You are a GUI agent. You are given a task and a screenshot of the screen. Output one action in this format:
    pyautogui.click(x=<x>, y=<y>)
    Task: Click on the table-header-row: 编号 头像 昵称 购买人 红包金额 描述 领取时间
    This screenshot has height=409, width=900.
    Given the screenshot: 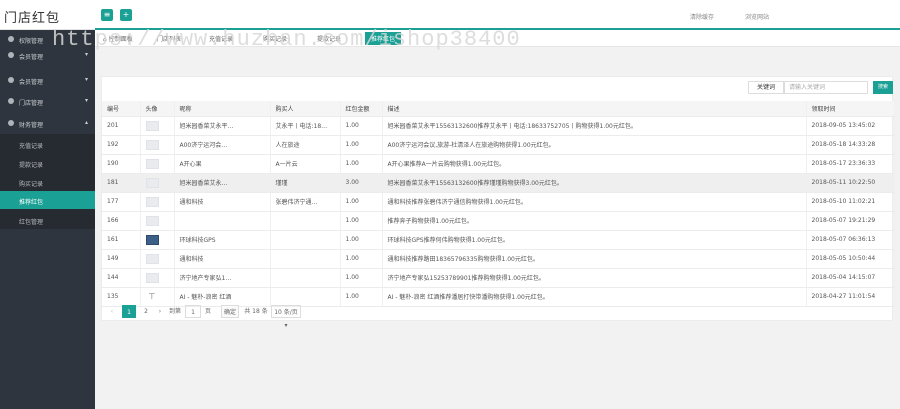 What is the action you would take?
    pyautogui.click(x=498, y=109)
    